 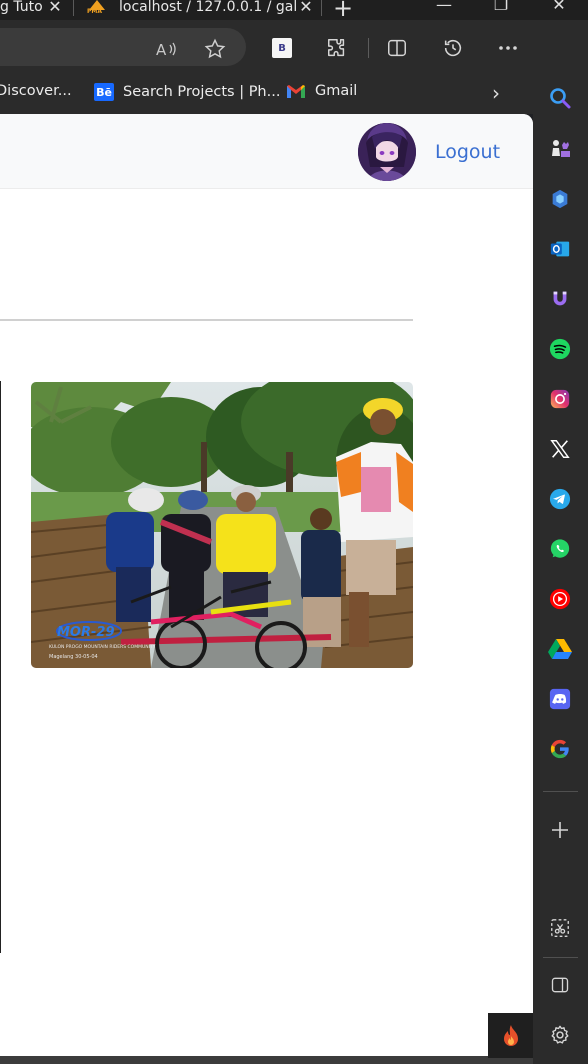 I want to click on behance-icon: Bē, so click(x=104, y=92).